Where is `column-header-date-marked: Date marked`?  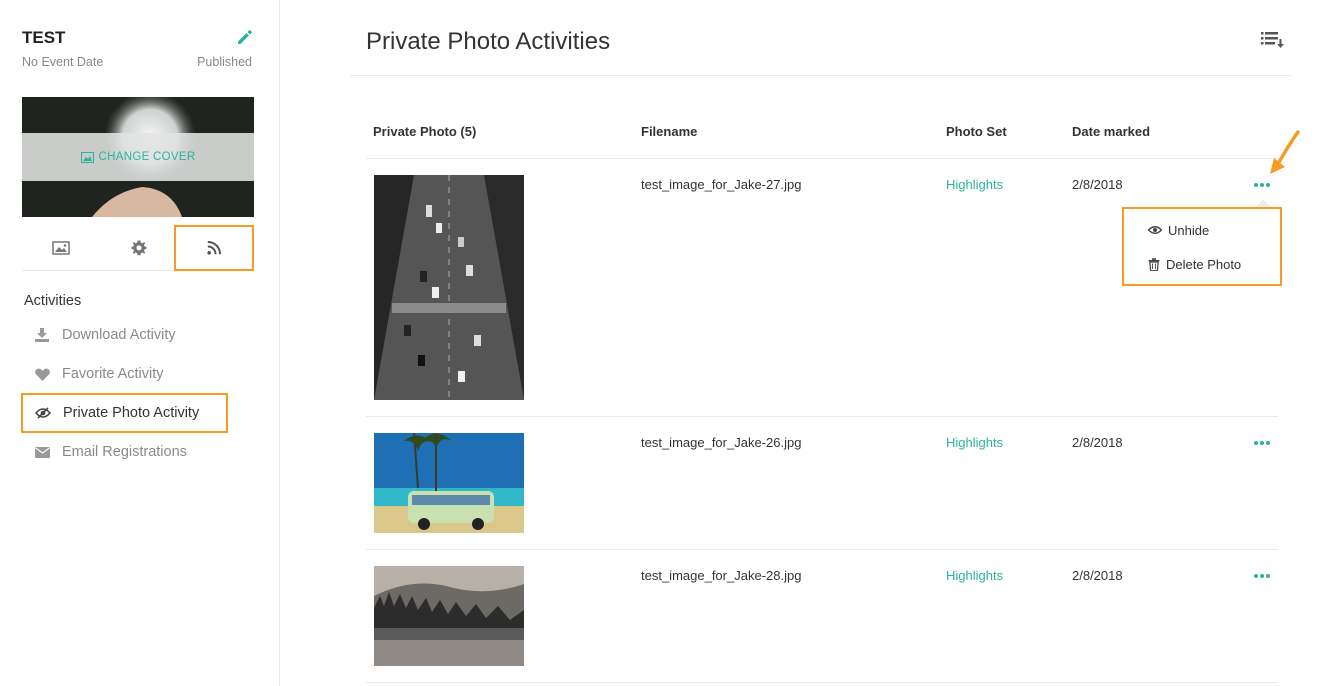 column-header-date-marked: Date marked is located at coordinates (1111, 131).